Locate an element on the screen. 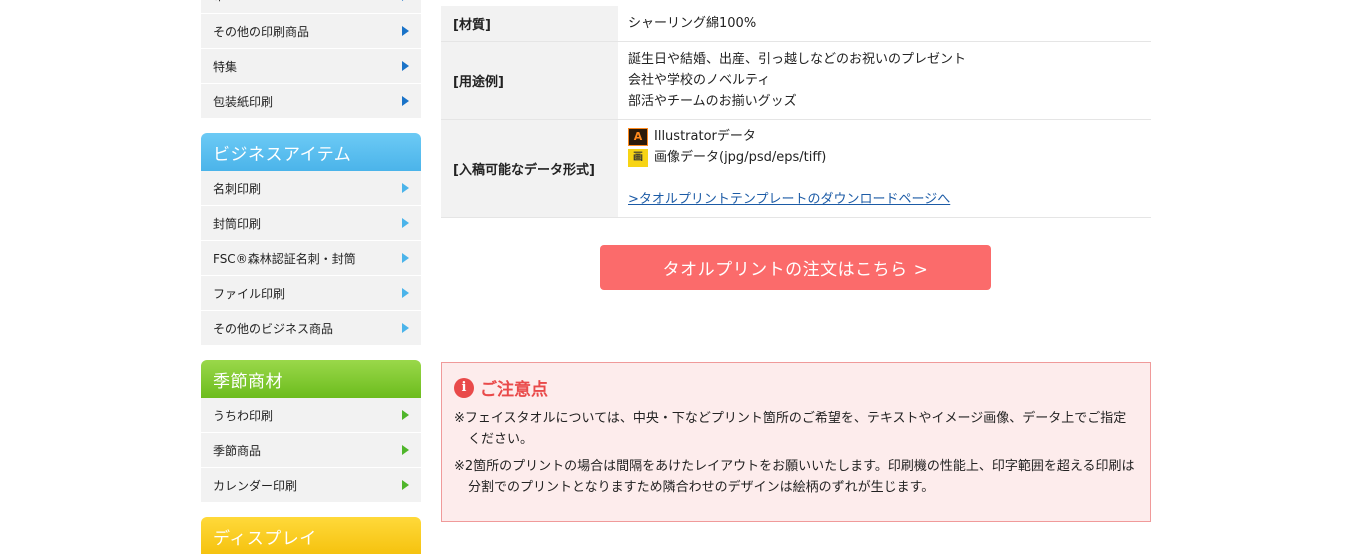  notice-title: ご注意点 is located at coordinates (514, 390).